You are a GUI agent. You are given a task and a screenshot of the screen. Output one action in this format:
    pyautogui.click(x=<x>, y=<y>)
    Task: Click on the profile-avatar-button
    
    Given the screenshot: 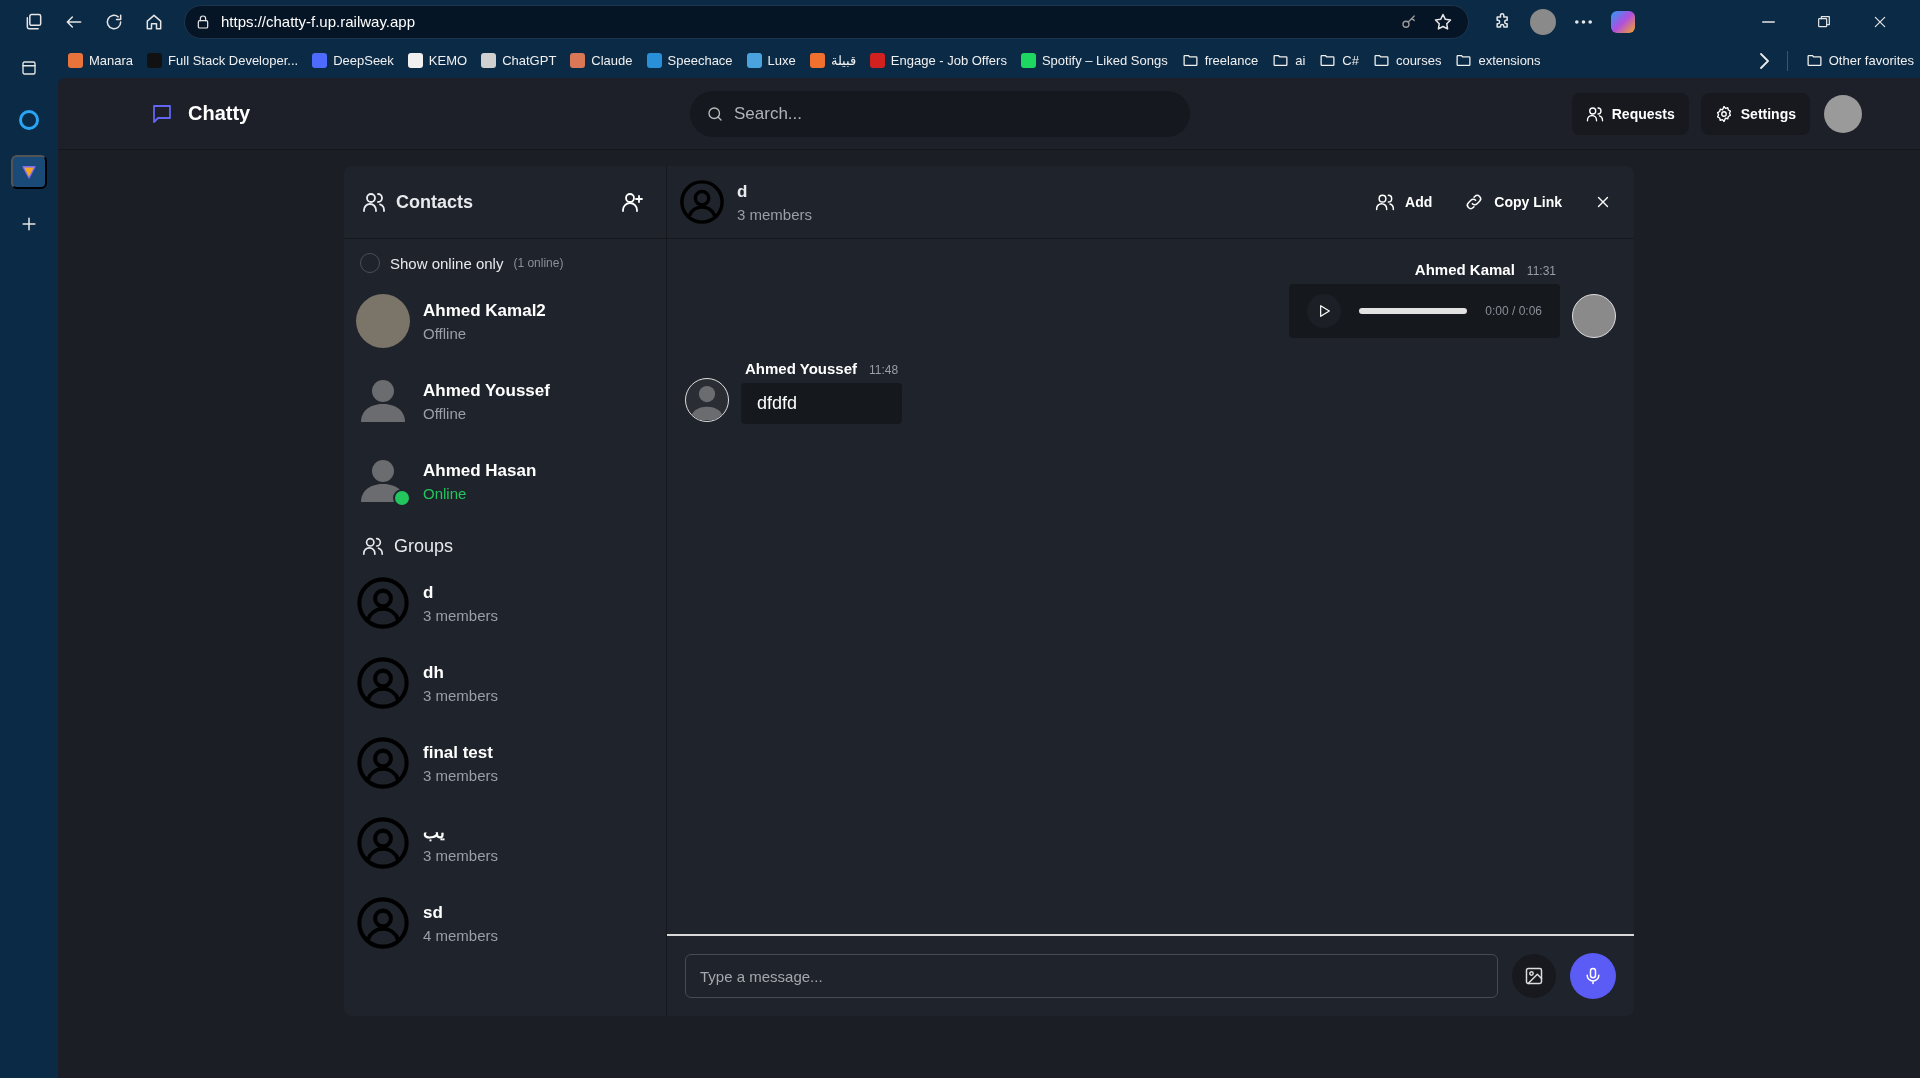 What is the action you would take?
    pyautogui.click(x=1843, y=113)
    